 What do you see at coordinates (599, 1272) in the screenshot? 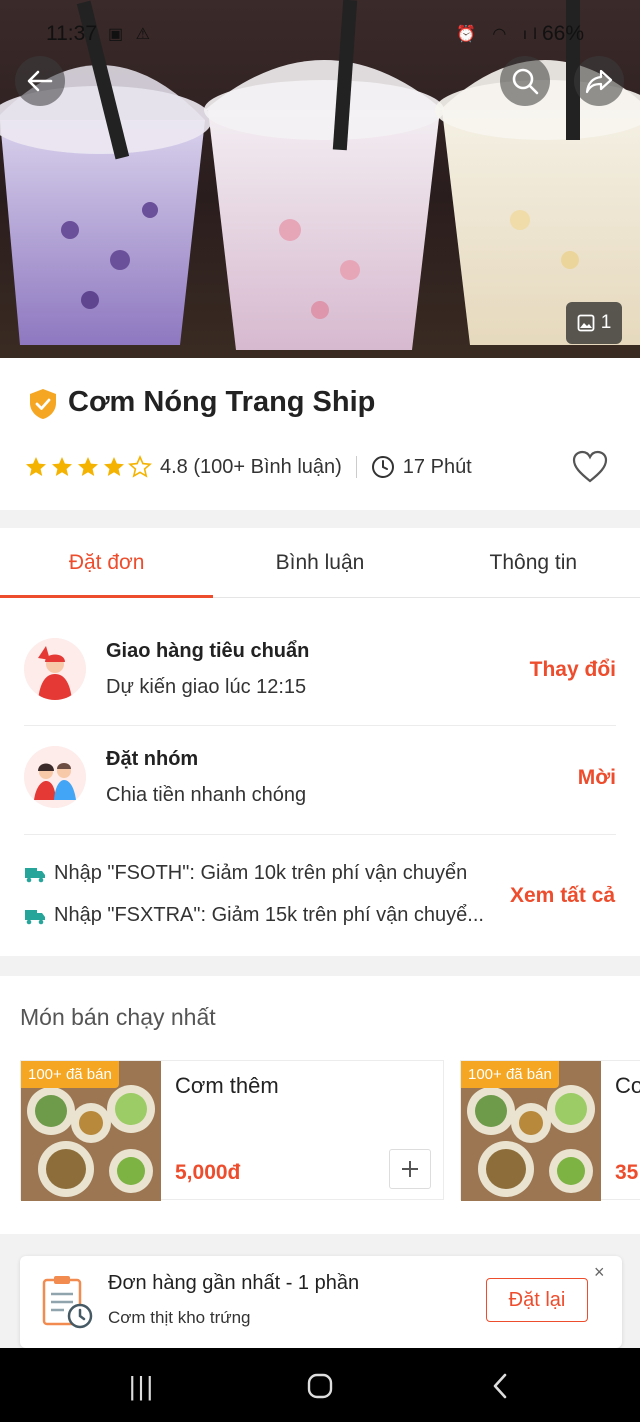
I see `close-icon: ×` at bounding box center [599, 1272].